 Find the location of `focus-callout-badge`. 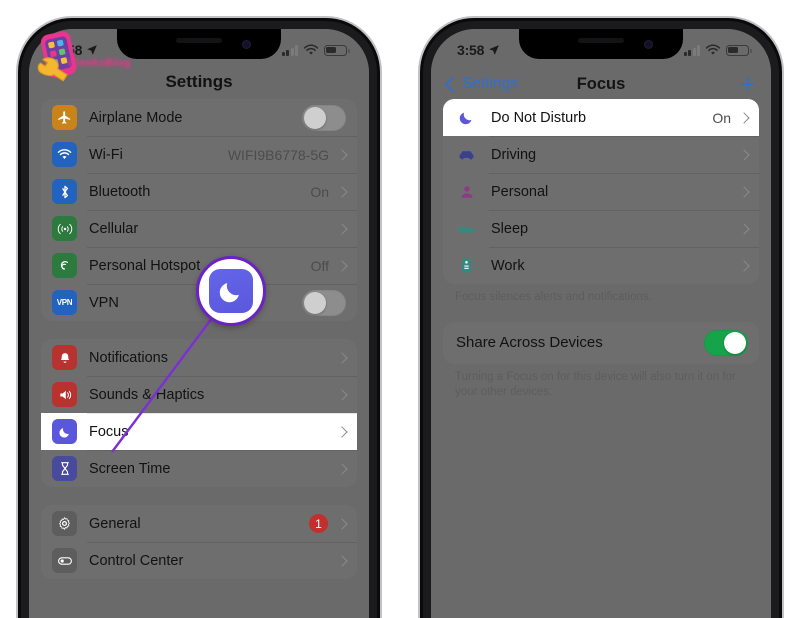

focus-callout-badge is located at coordinates (231, 291).